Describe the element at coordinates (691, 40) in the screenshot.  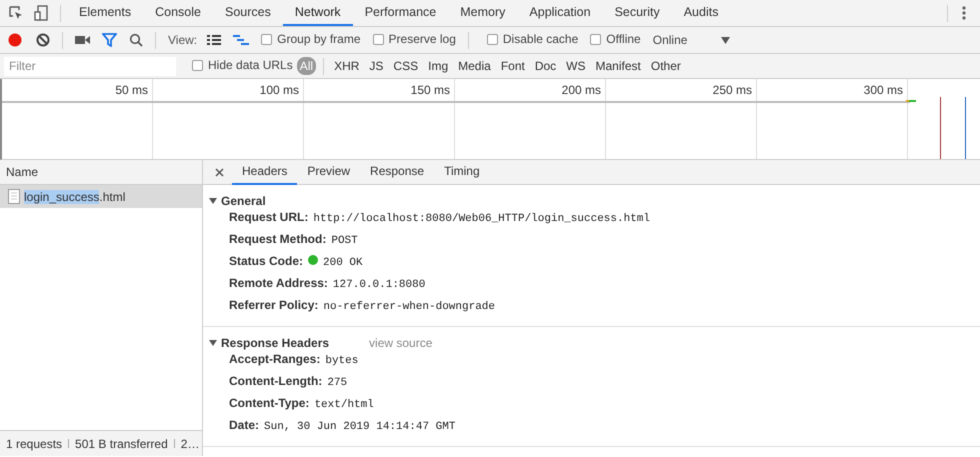
I see `throttle-dropdown: Online` at that location.